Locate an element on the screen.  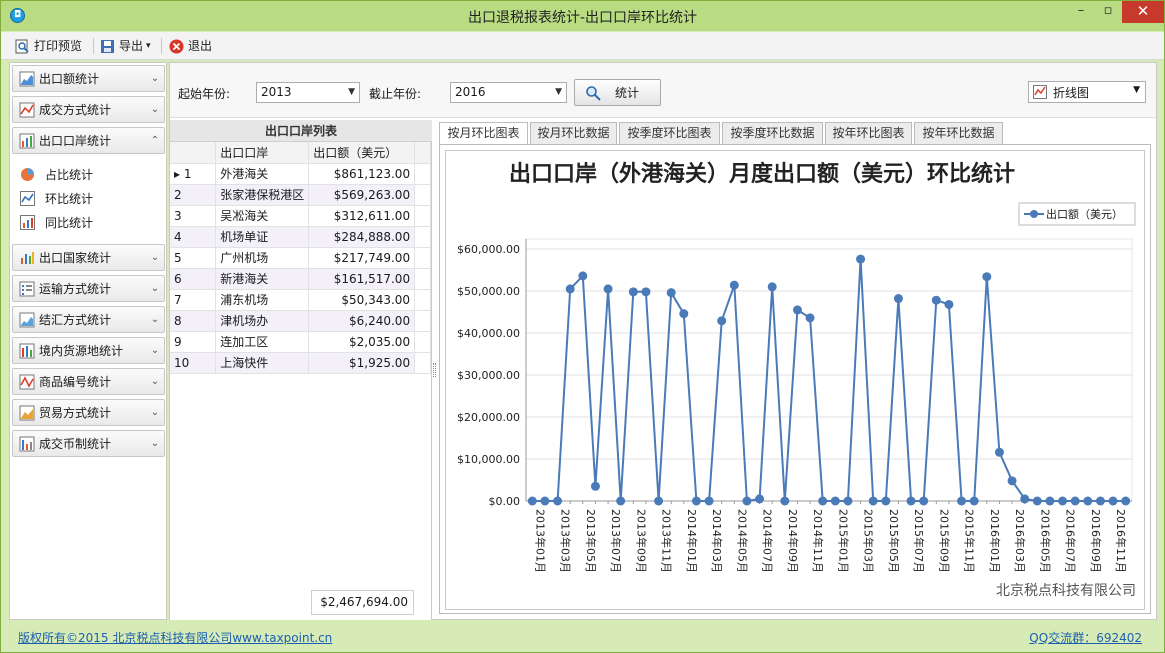
sidebar-group-label: 出口口岸统计 is located at coordinates (75, 141).